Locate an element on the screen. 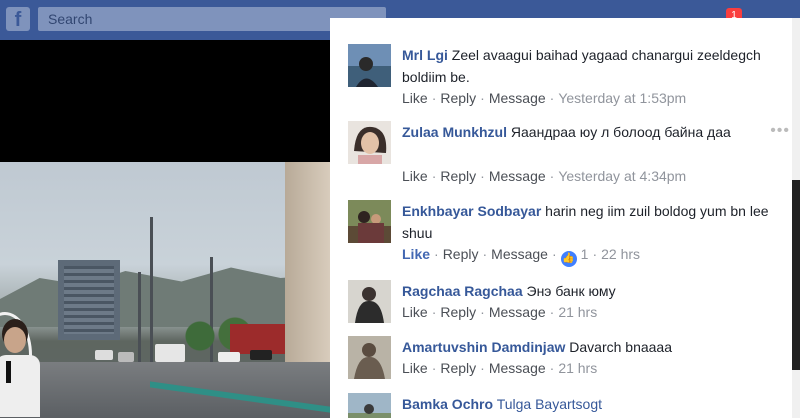 Image resolution: width=800 pixels, height=418 pixels. video-tower-building is located at coordinates (89, 300).